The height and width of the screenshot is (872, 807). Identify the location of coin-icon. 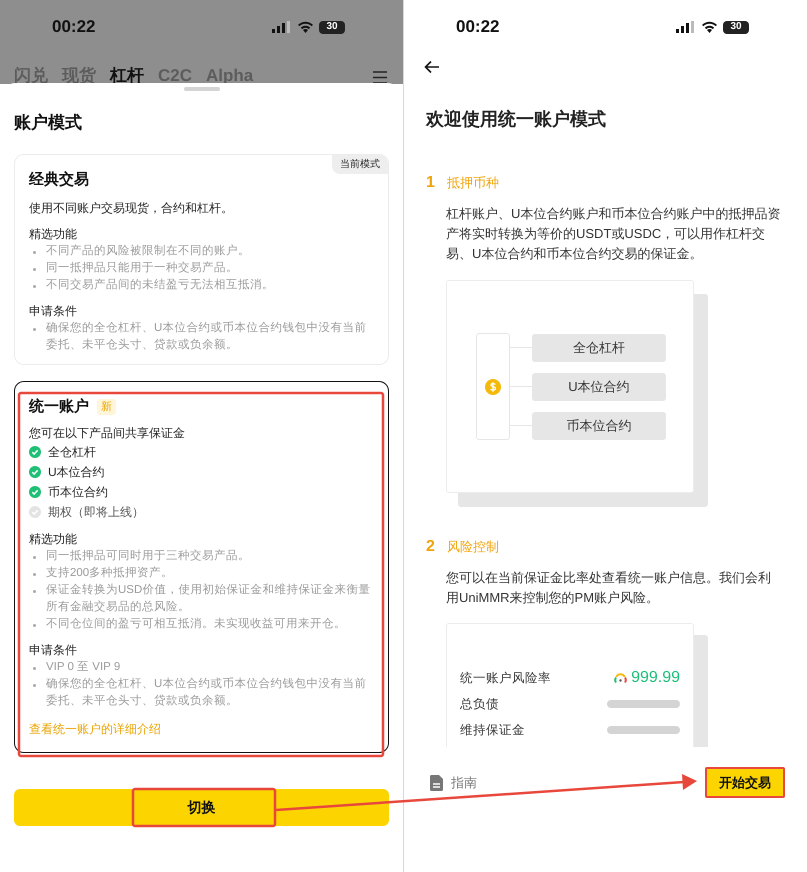
(493, 386).